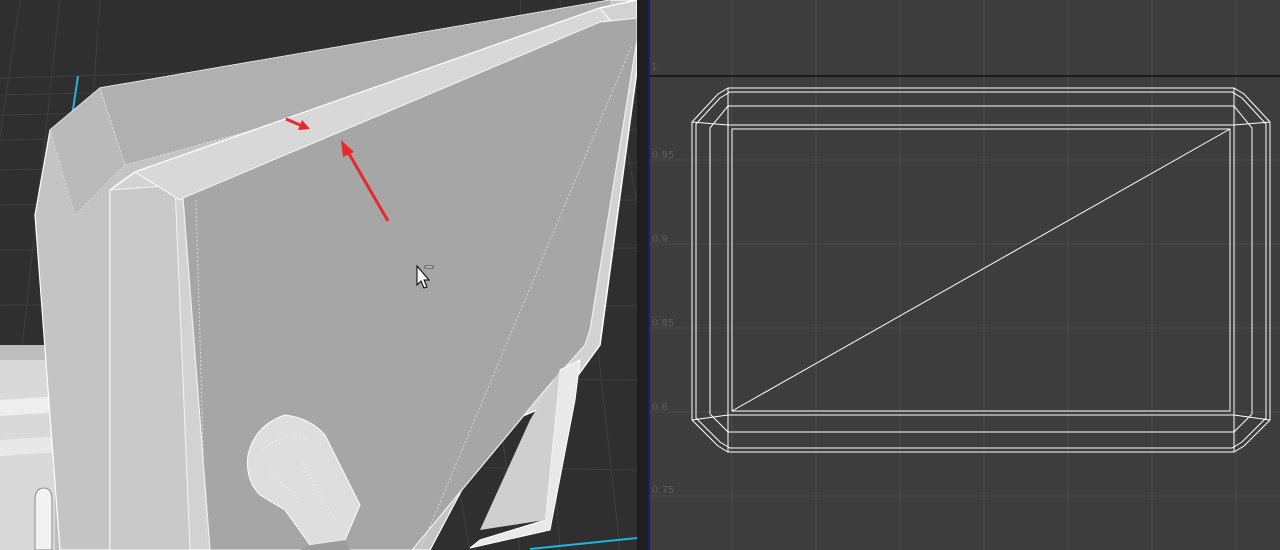 This screenshot has height=550, width=1280. Describe the element at coordinates (660, 407) in the screenshot. I see `uv-tick-label: 0.8` at that location.